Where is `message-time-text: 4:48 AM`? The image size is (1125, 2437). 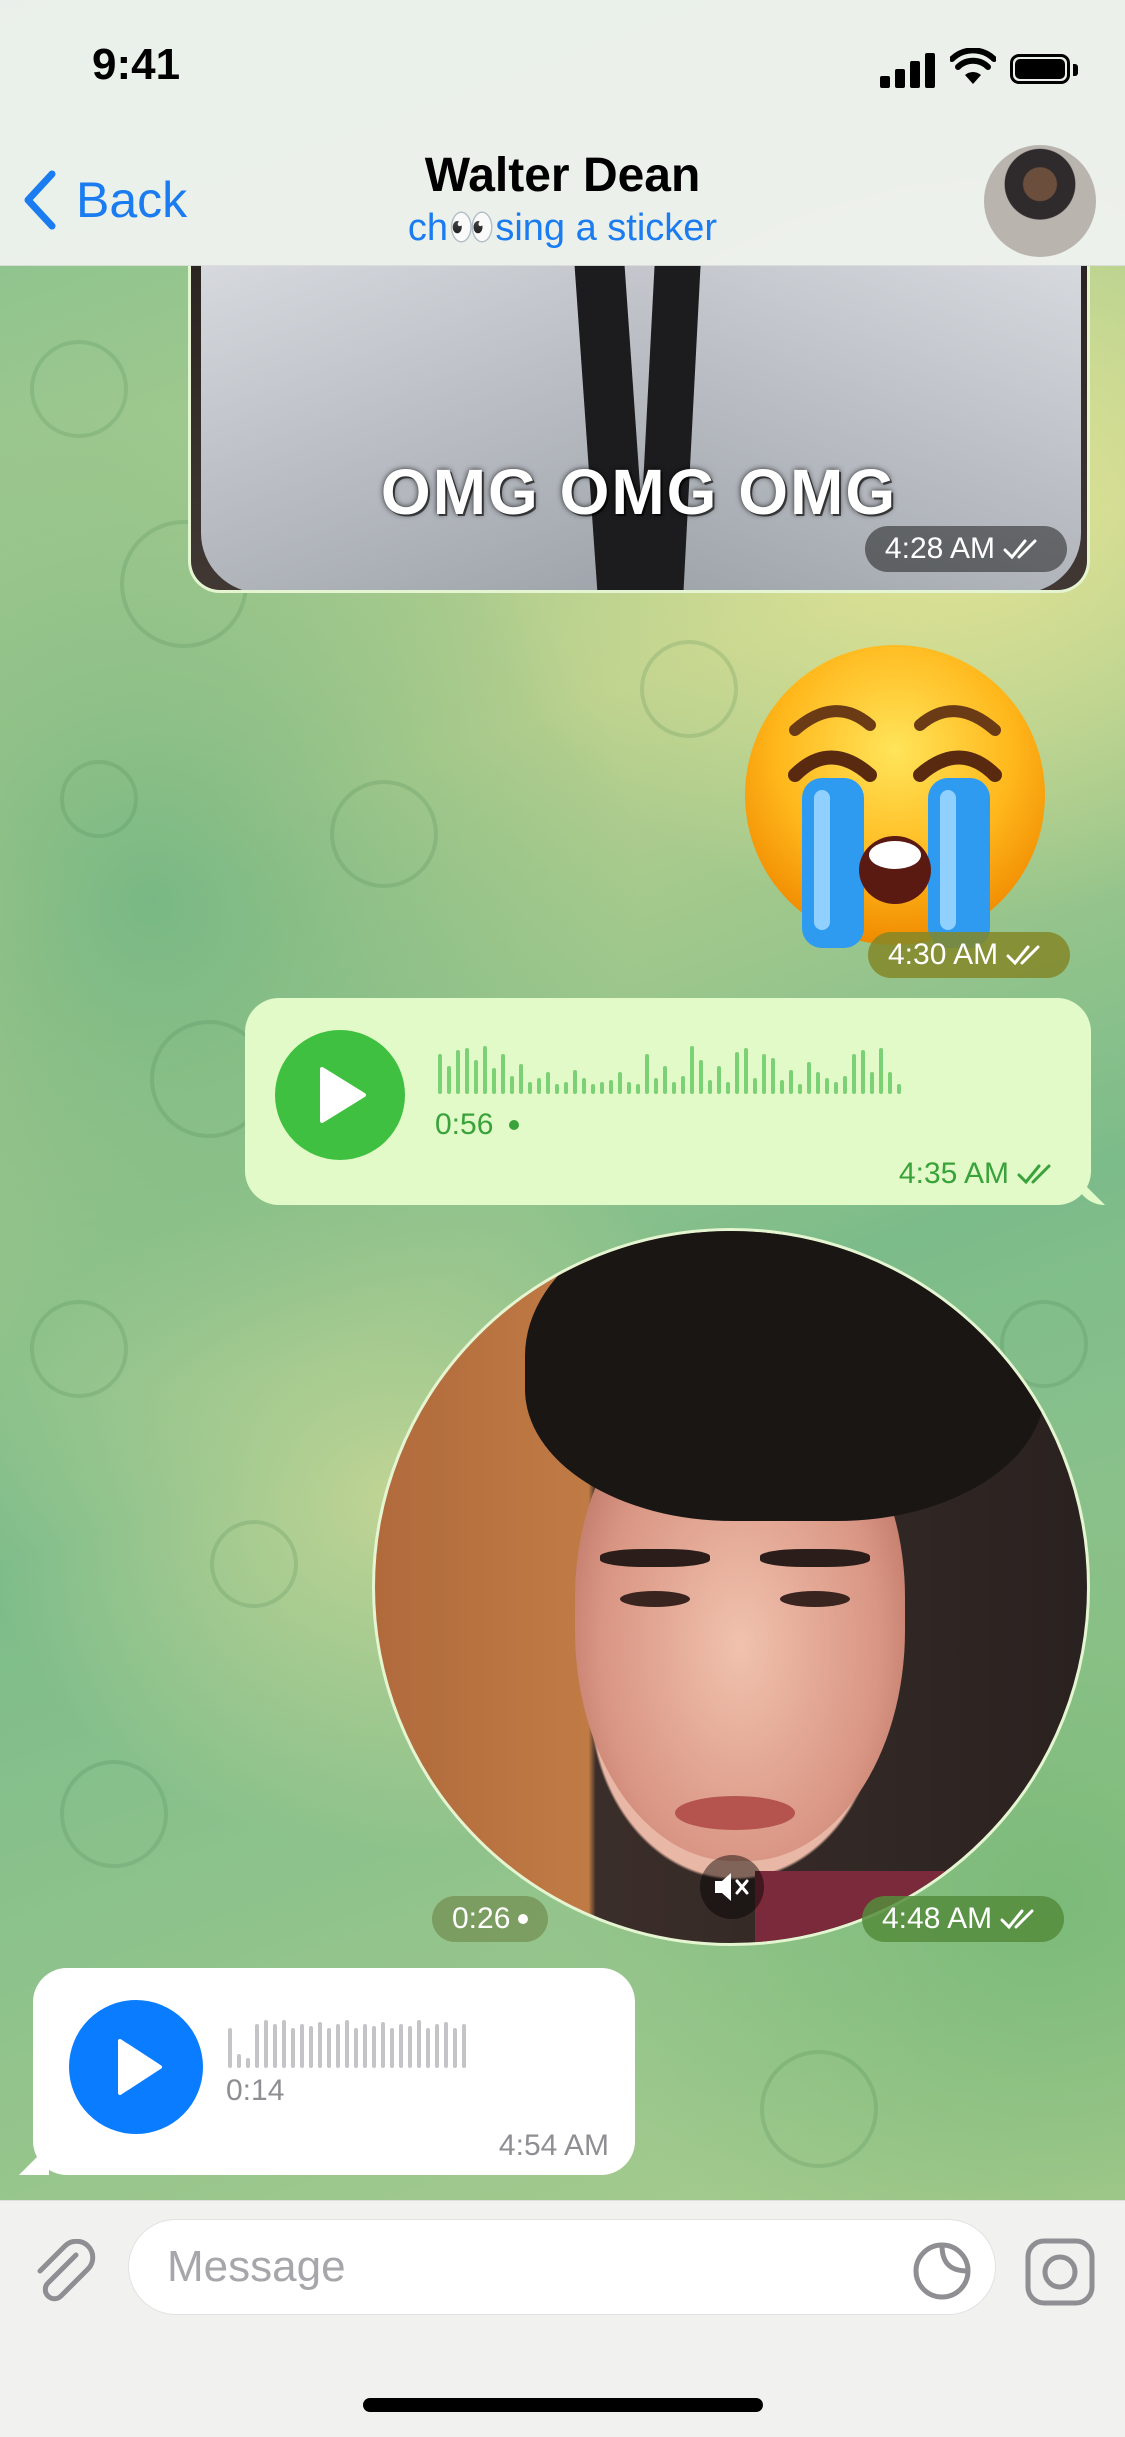 message-time-text: 4:48 AM is located at coordinates (937, 1918).